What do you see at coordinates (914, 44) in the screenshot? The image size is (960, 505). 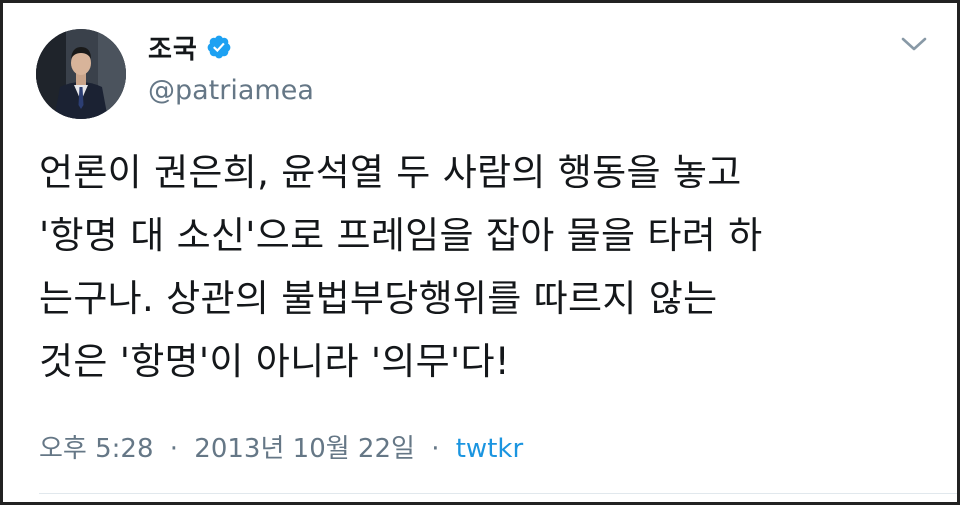 I see `chevron-down-icon` at bounding box center [914, 44].